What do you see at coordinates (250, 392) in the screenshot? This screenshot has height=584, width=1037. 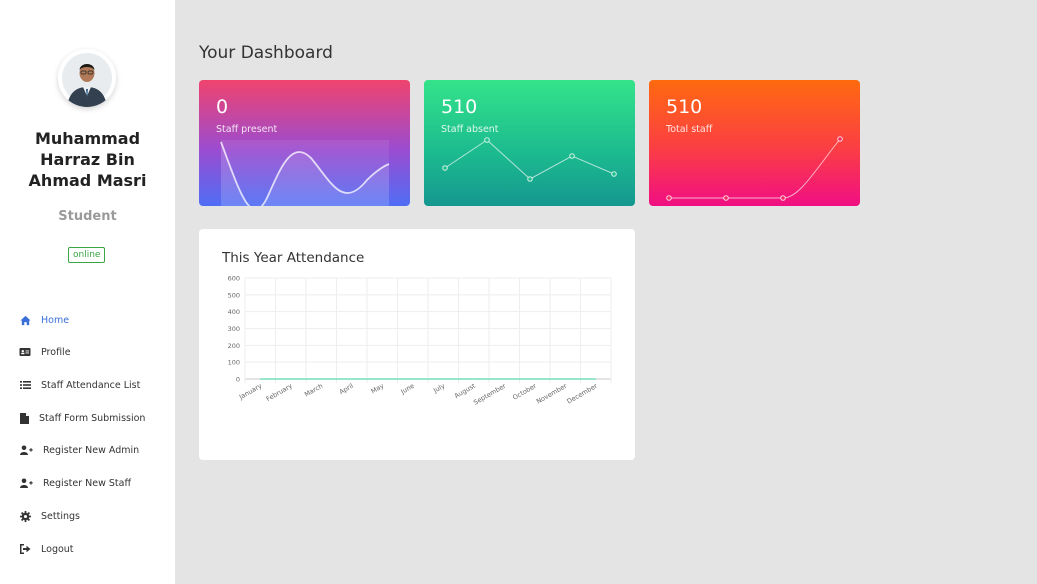 I see `x-tick-label: January` at bounding box center [250, 392].